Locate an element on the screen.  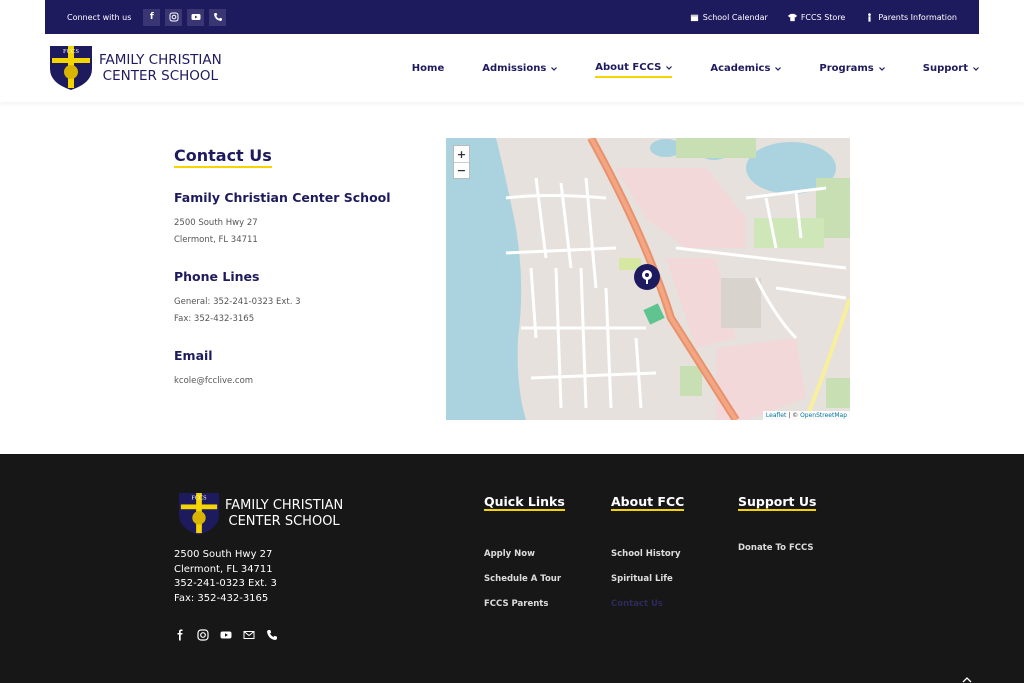
osm-link: OpenStreetMap is located at coordinates (823, 415).